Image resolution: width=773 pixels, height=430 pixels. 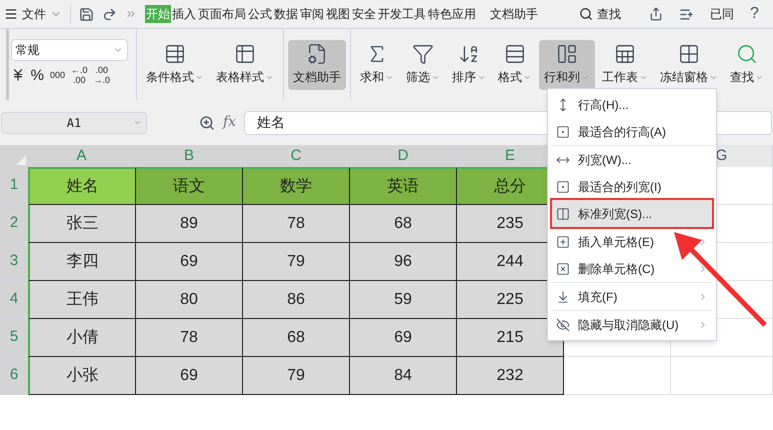 I want to click on list-icon, so click(x=686, y=14).